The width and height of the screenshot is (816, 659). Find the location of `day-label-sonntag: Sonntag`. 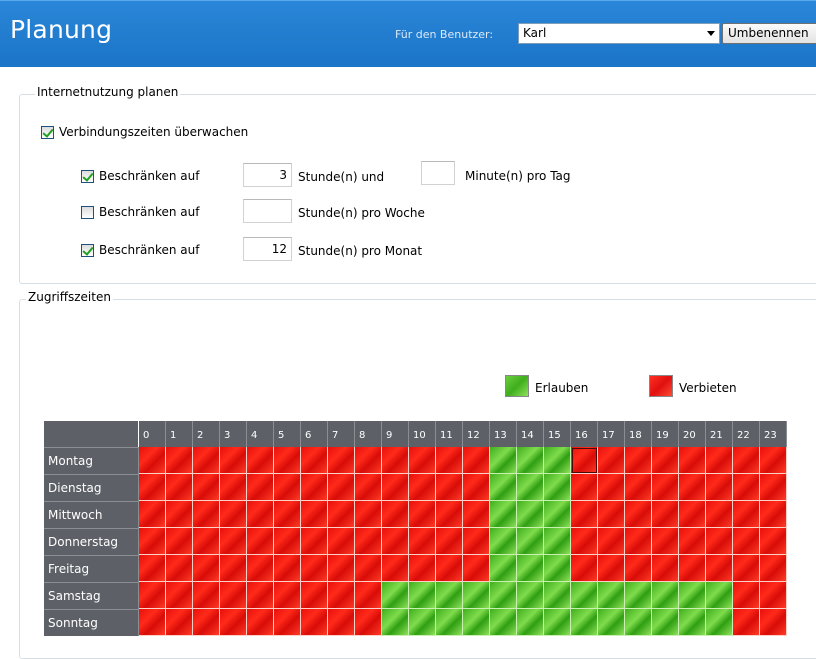

day-label-sonntag: Sonntag is located at coordinates (91, 622).